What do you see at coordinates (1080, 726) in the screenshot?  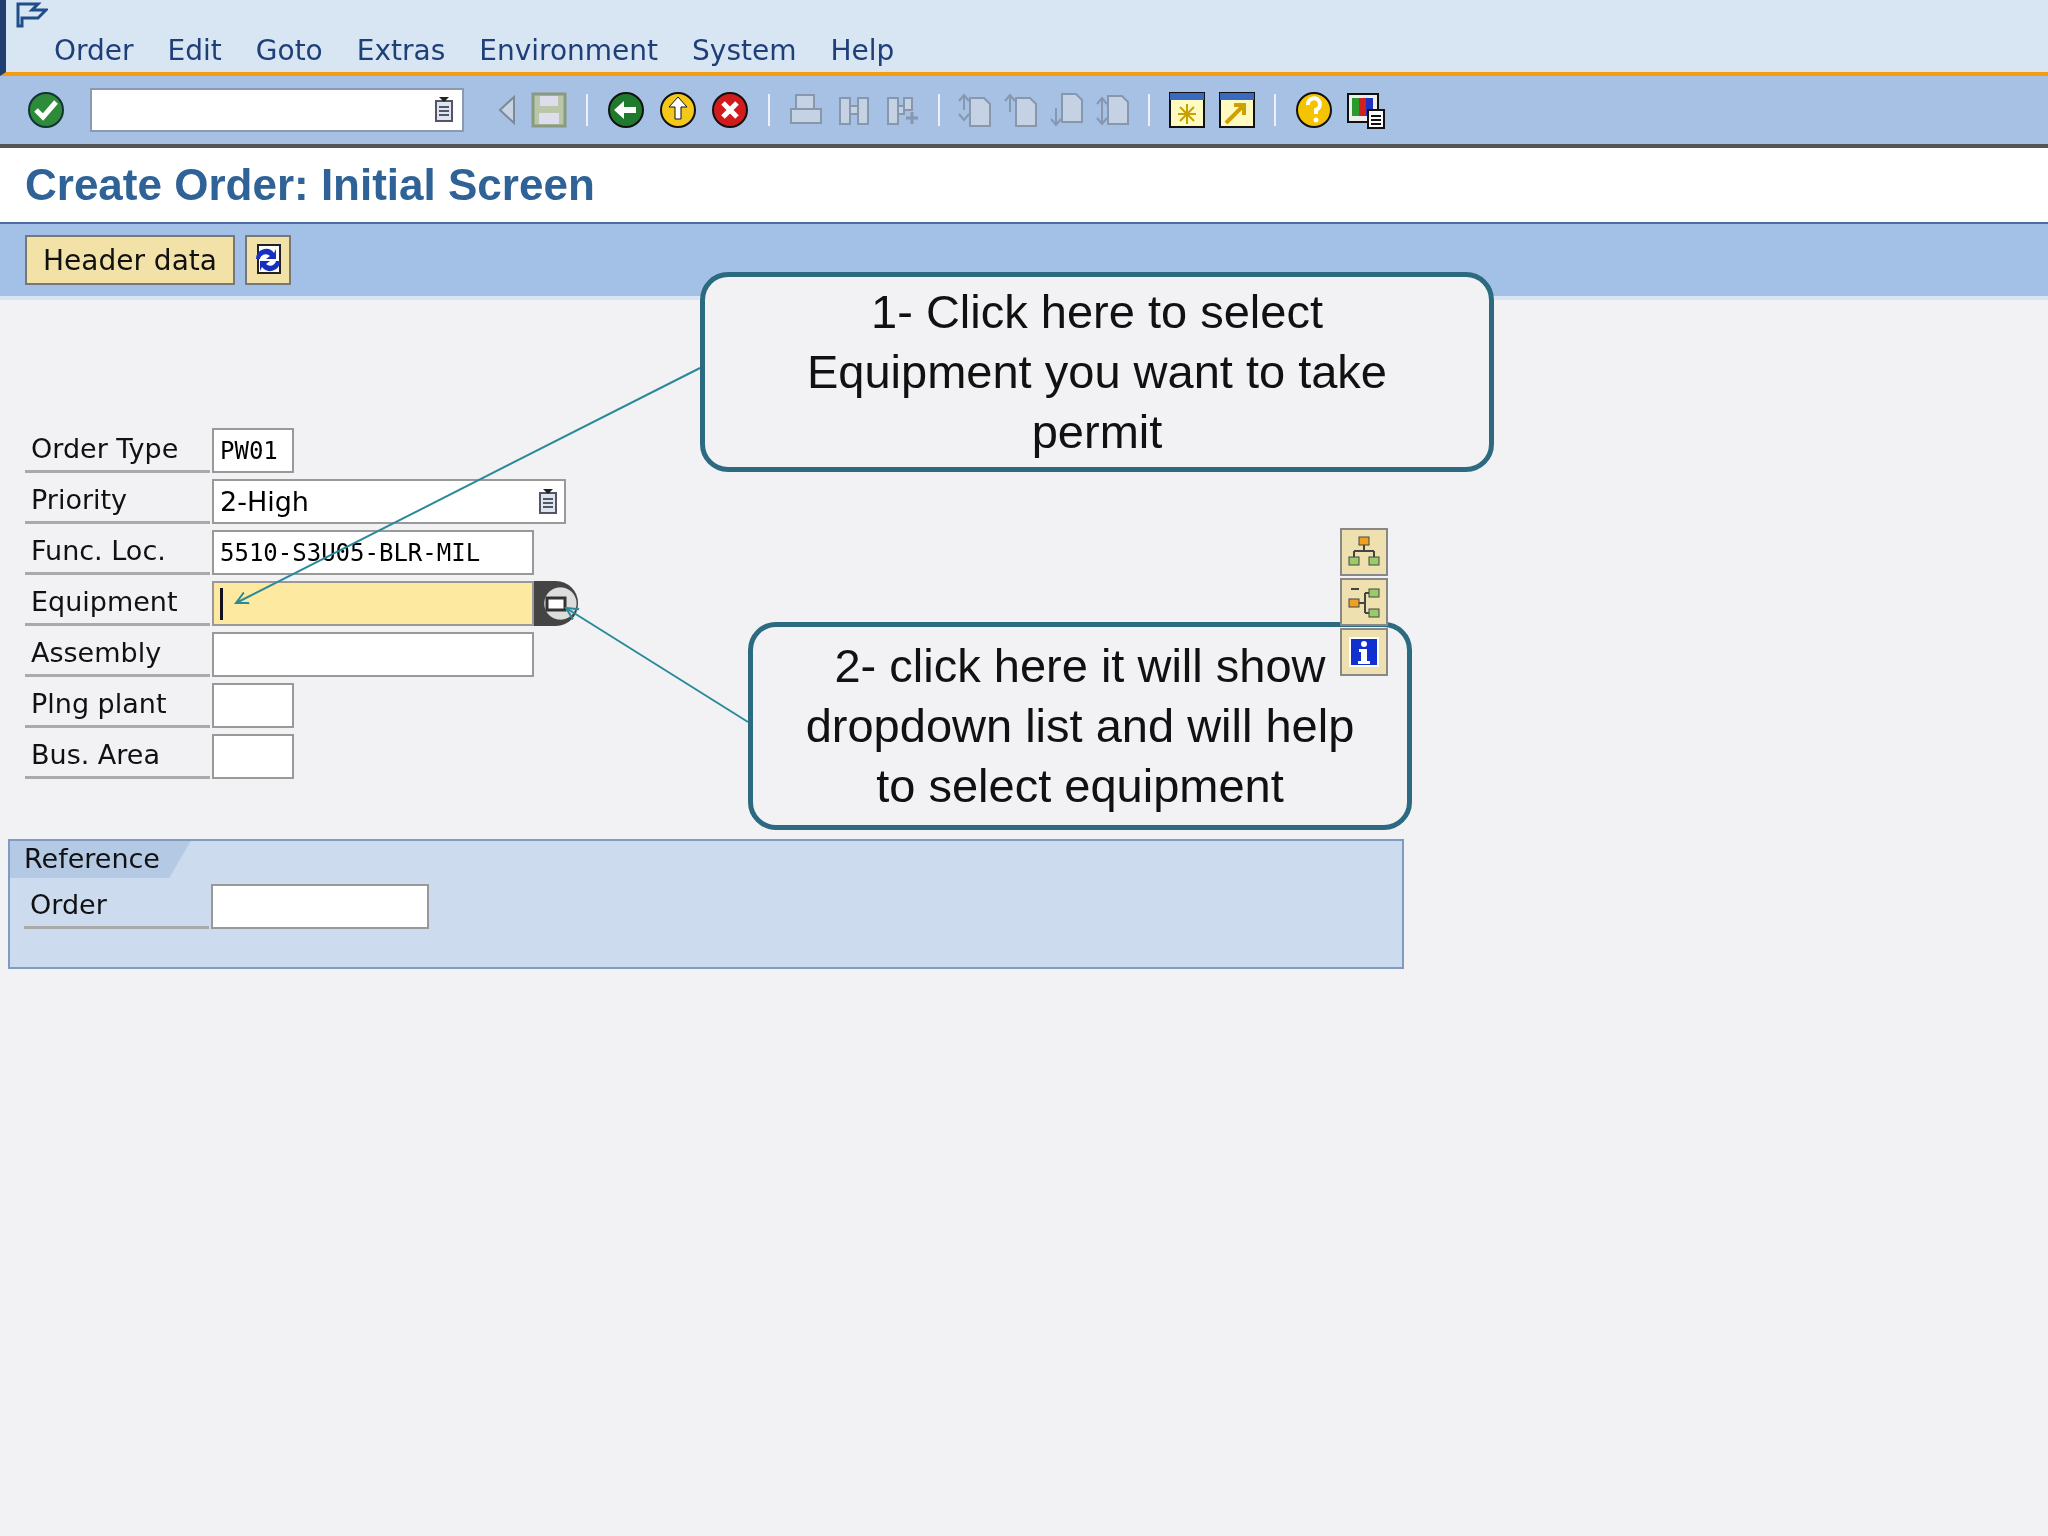 I see `callout: 2- click here it will show dropdown list and will help to select equipment` at bounding box center [1080, 726].